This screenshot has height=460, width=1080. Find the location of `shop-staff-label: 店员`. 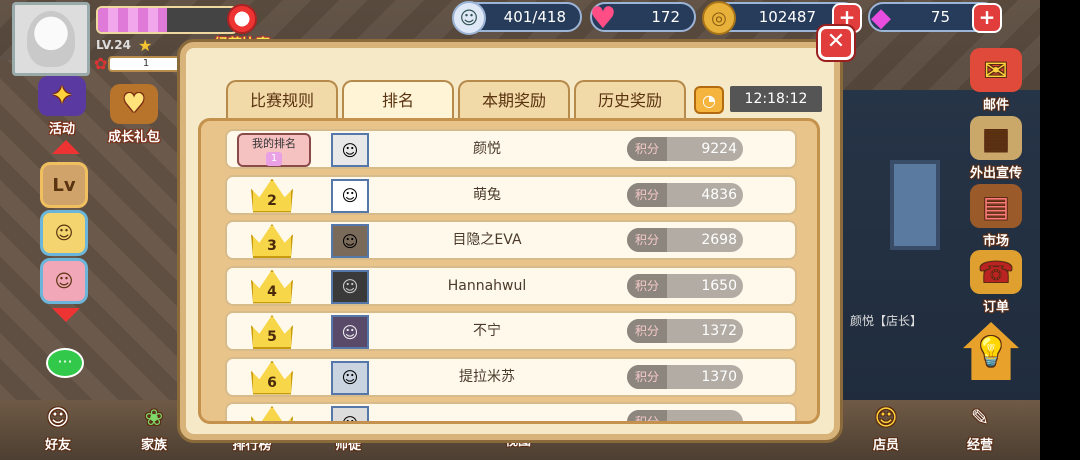

shop-staff-label: 店员 is located at coordinates (885, 445).